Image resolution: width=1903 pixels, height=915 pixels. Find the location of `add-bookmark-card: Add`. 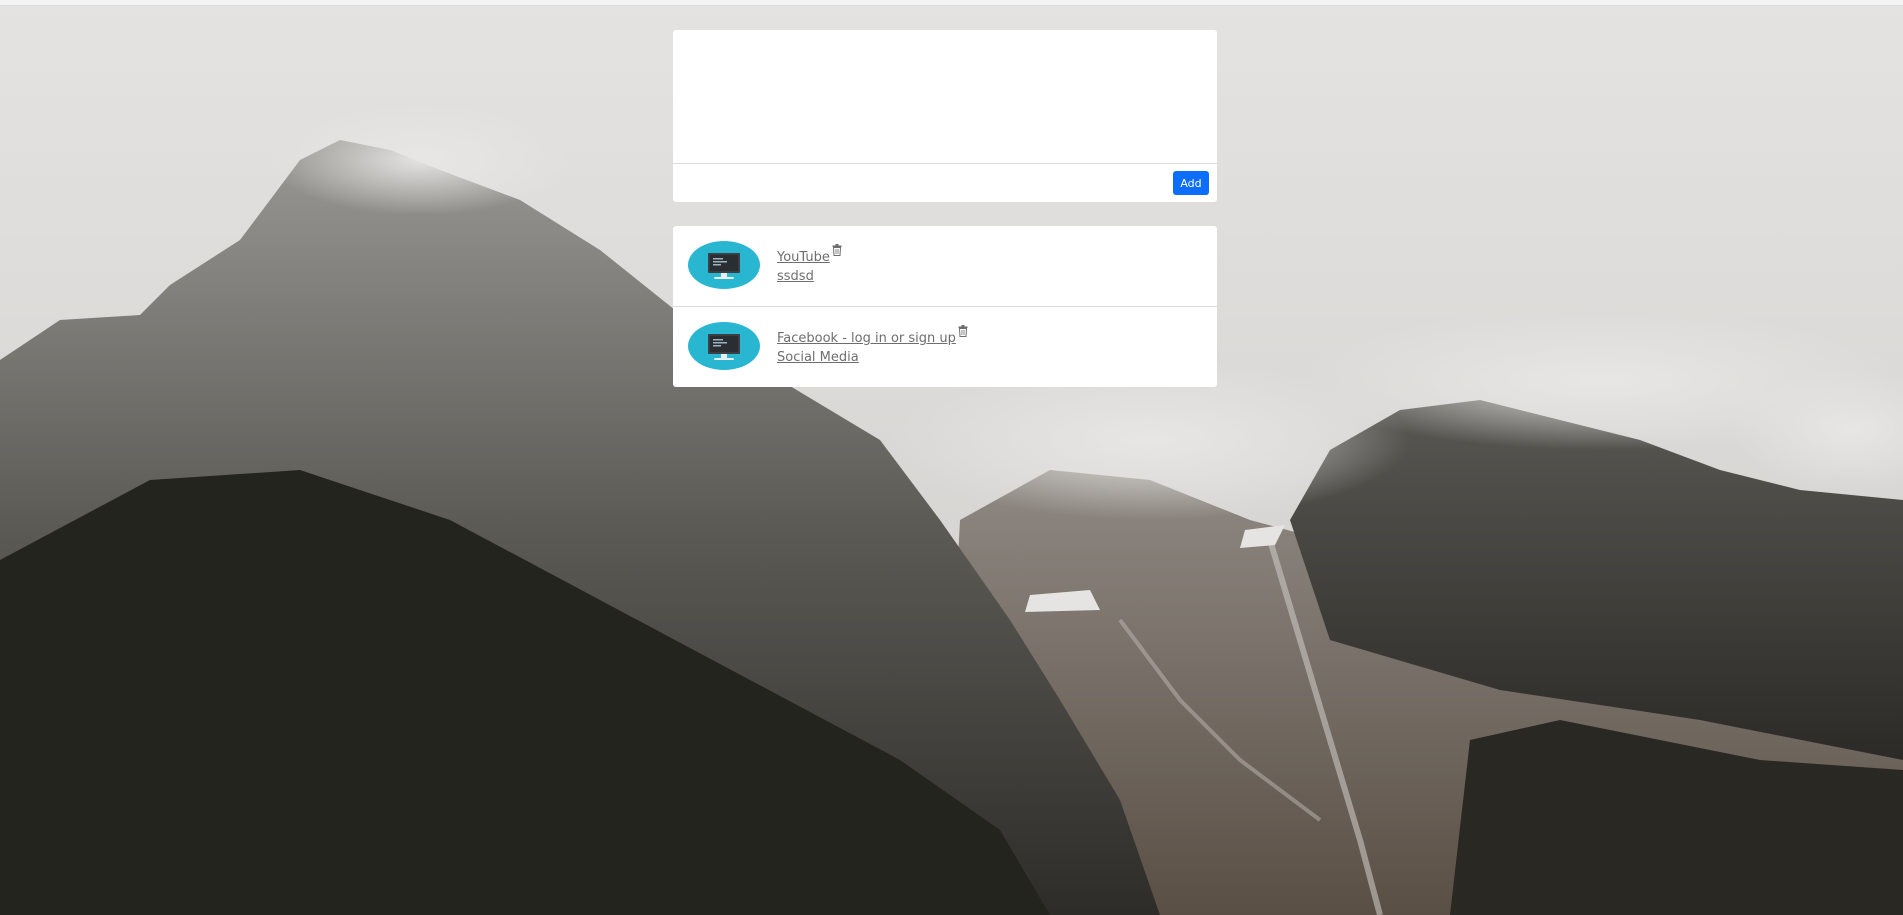

add-bookmark-card: Add is located at coordinates (945, 116).